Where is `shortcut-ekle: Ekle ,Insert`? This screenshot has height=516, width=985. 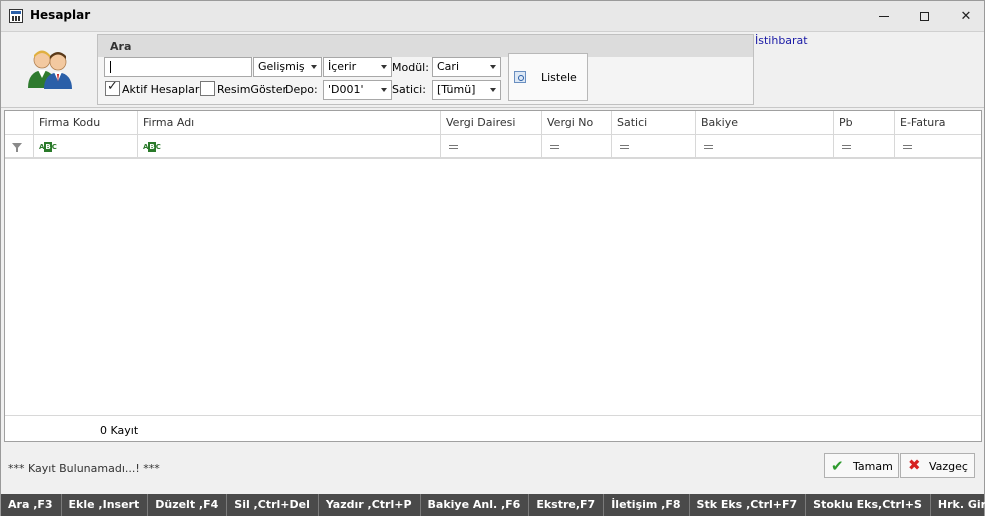
shortcut-ekle: Ekle ,Insert is located at coordinates (105, 505).